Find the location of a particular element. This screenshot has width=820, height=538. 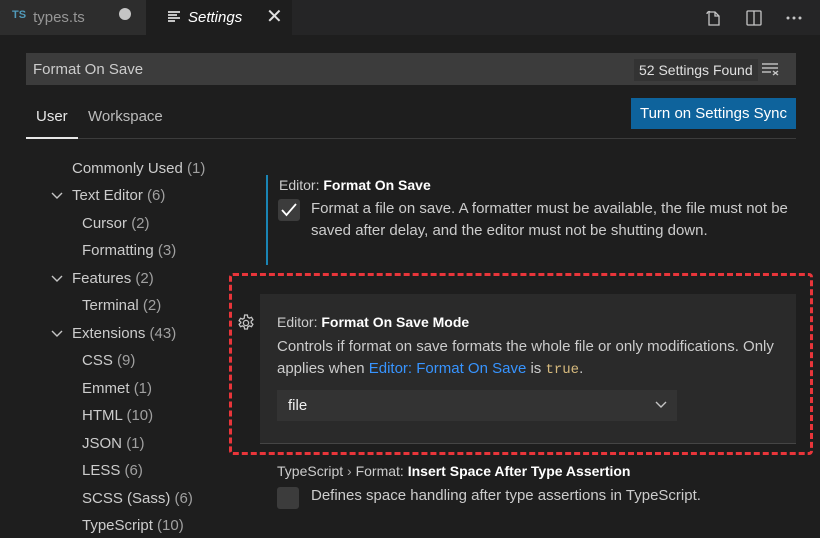

unsaved-dot-icon is located at coordinates (125, 14).